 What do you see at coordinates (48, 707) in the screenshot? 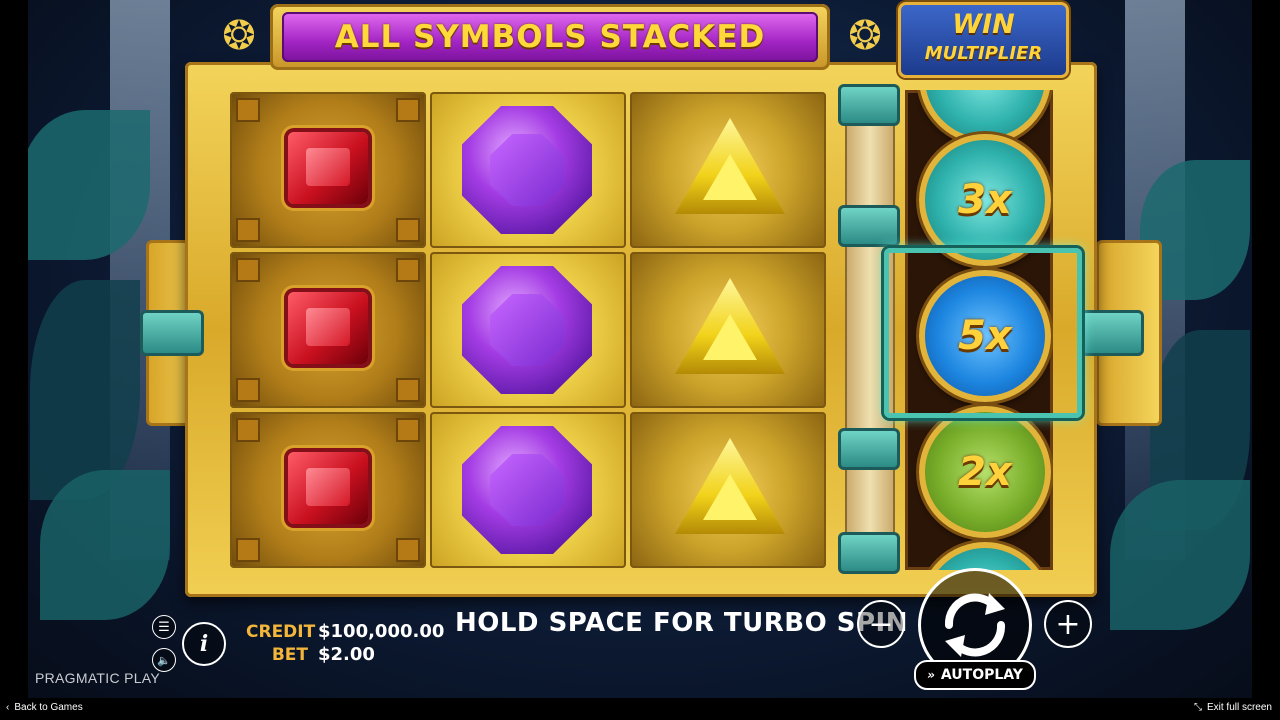
I see `back-to-games-label: Back to Games` at bounding box center [48, 707].